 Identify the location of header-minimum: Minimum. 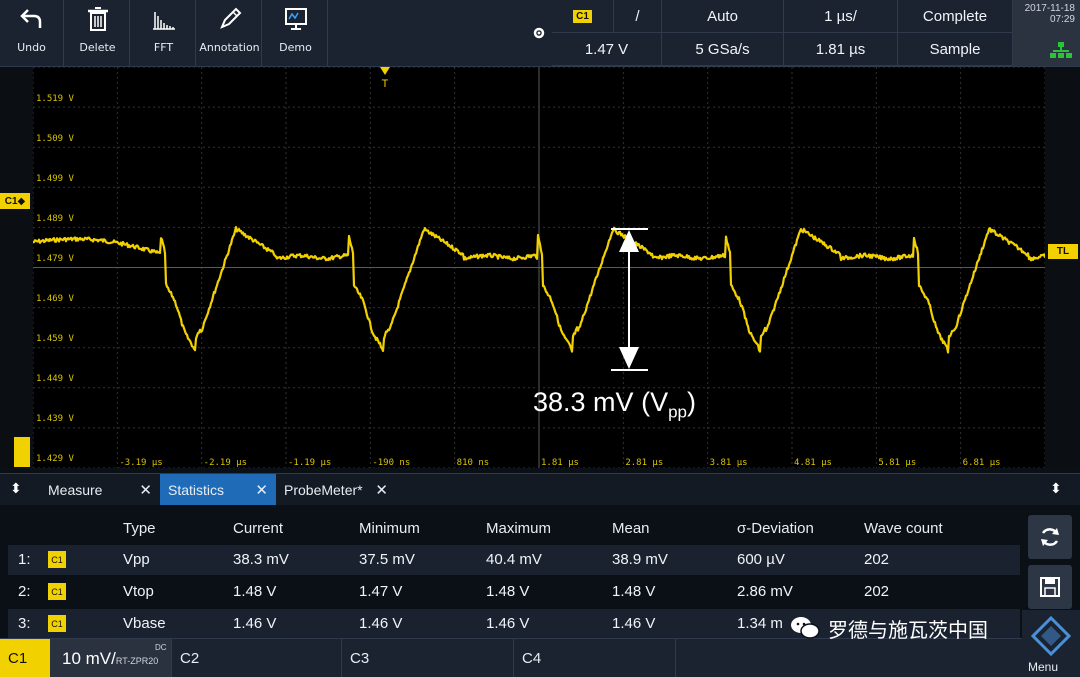
(389, 528).